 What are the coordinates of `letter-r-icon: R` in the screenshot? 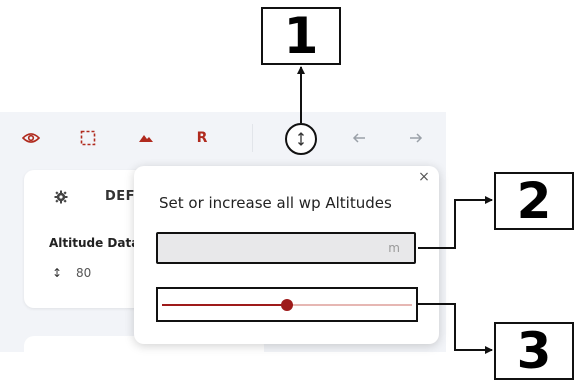 It's located at (202, 138).